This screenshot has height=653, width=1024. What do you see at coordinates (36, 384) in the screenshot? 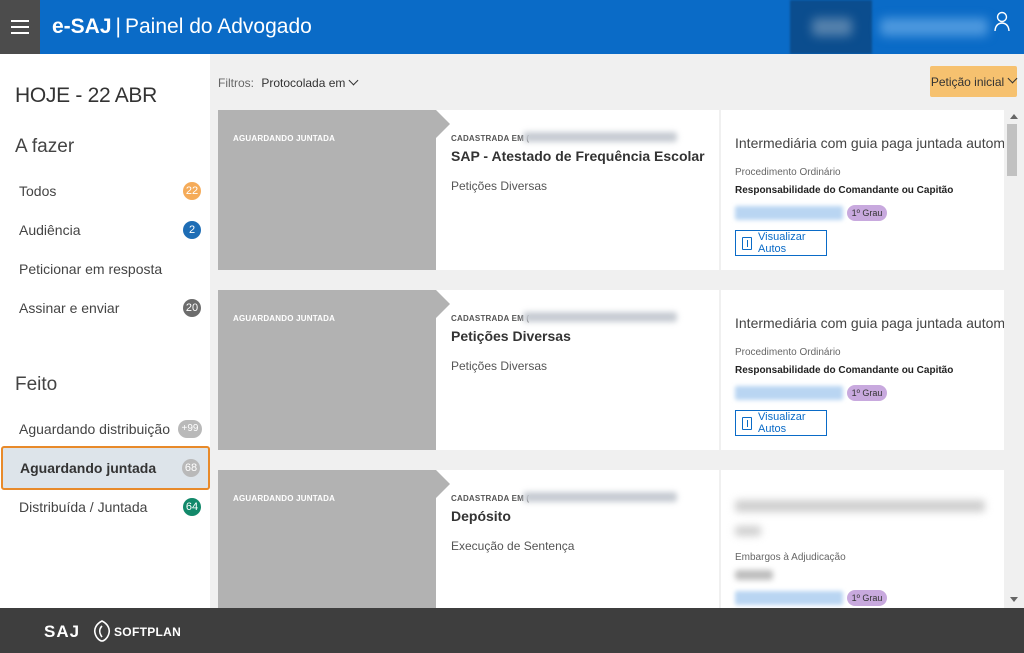
I see `done-section-title: Feito` at bounding box center [36, 384].